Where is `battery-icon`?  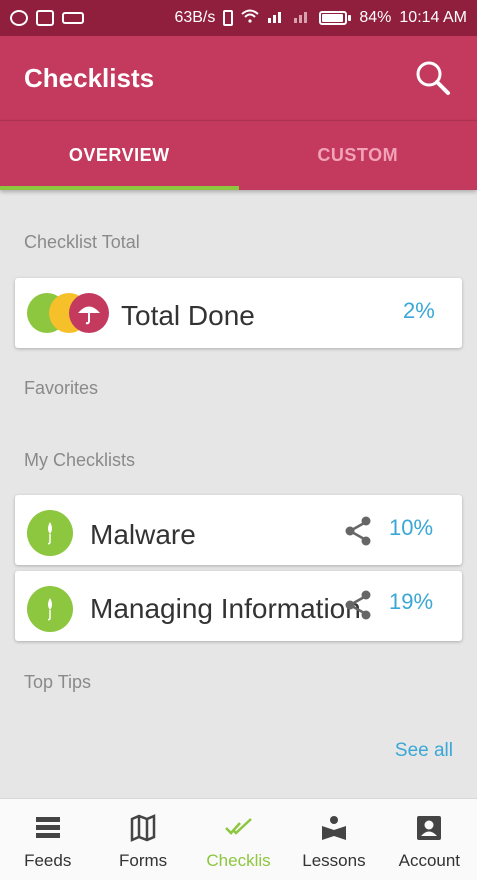
battery-icon is located at coordinates (335, 18).